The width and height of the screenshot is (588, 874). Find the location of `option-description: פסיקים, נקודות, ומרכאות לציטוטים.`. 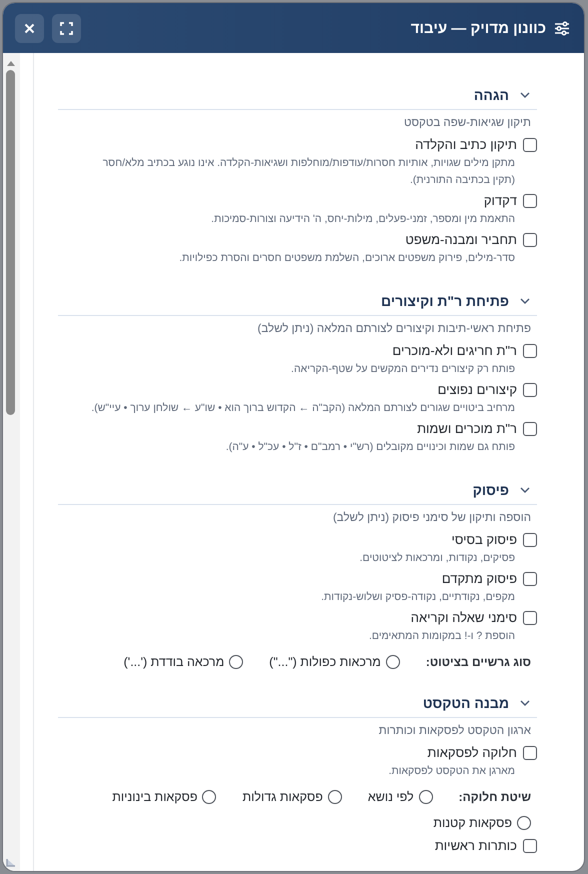

option-description: פסיקים, נקודות, ומרכאות לציטוטים. is located at coordinates (436, 558).